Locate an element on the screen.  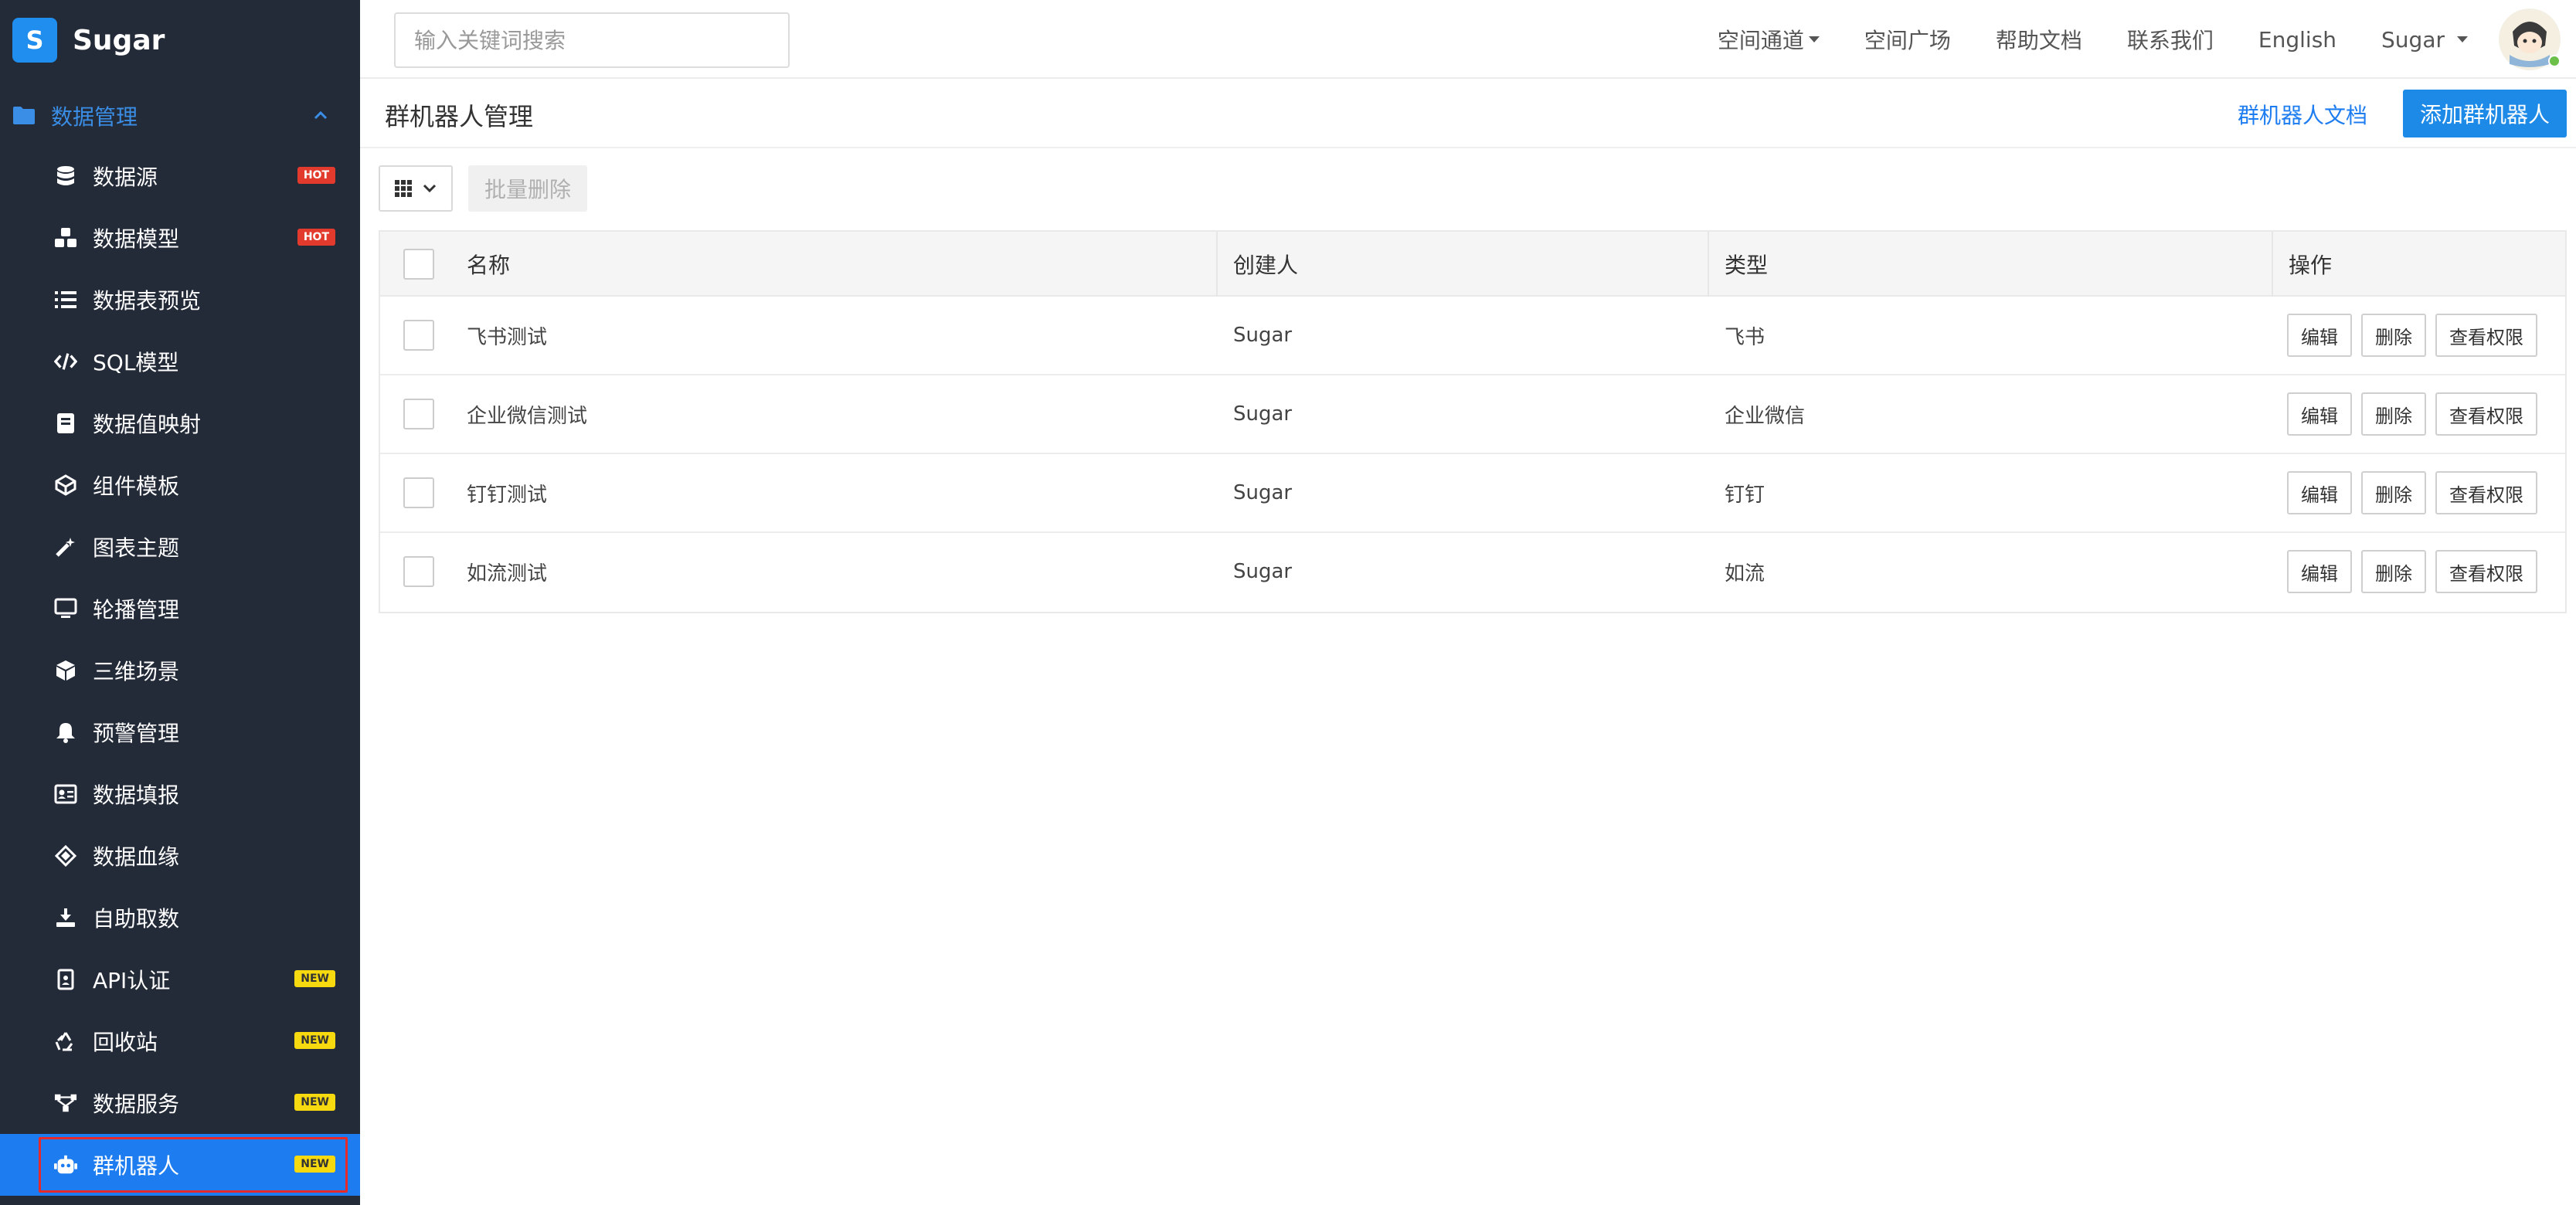
sidebar-item-carousel: 轮播管理 is located at coordinates (180, 609).